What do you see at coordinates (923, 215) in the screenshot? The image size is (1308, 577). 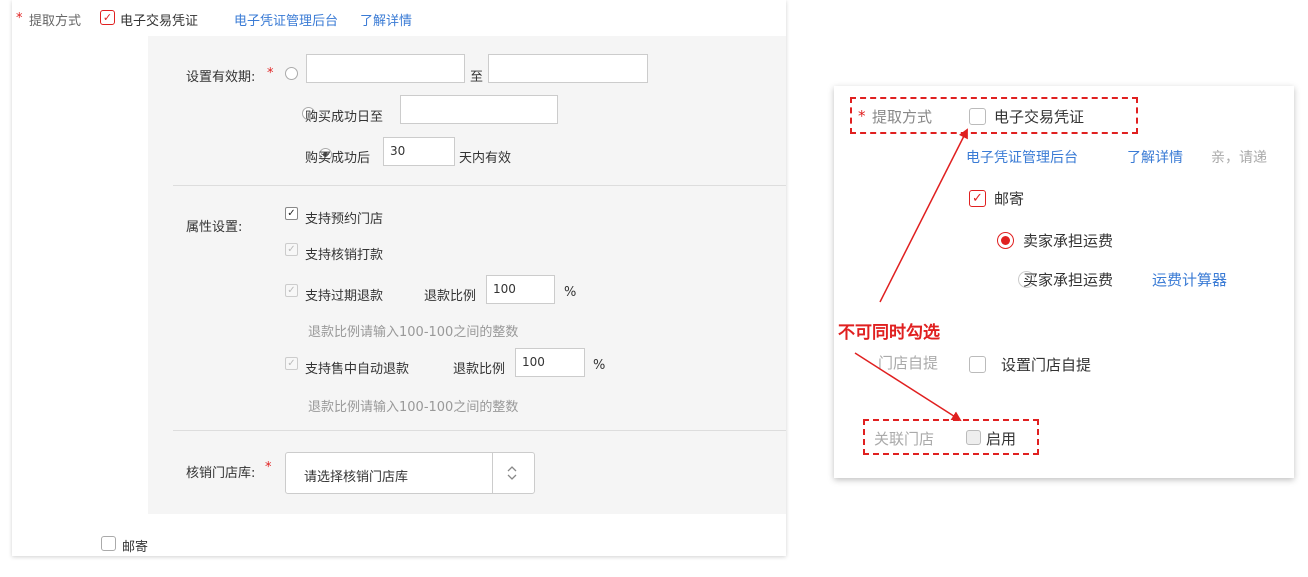 I see `arrow-to-voucher-icon` at bounding box center [923, 215].